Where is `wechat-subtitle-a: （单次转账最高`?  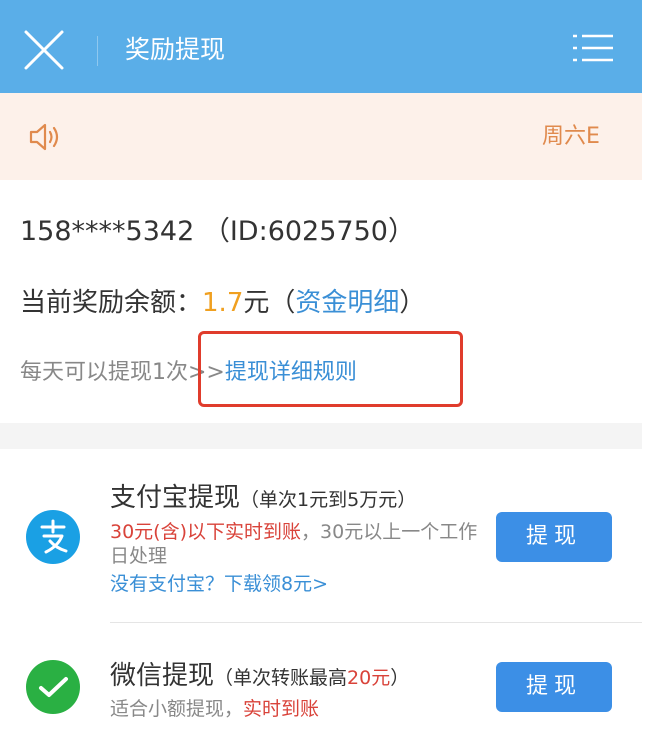 wechat-subtitle-a: （单次转账最高 is located at coordinates (281, 678).